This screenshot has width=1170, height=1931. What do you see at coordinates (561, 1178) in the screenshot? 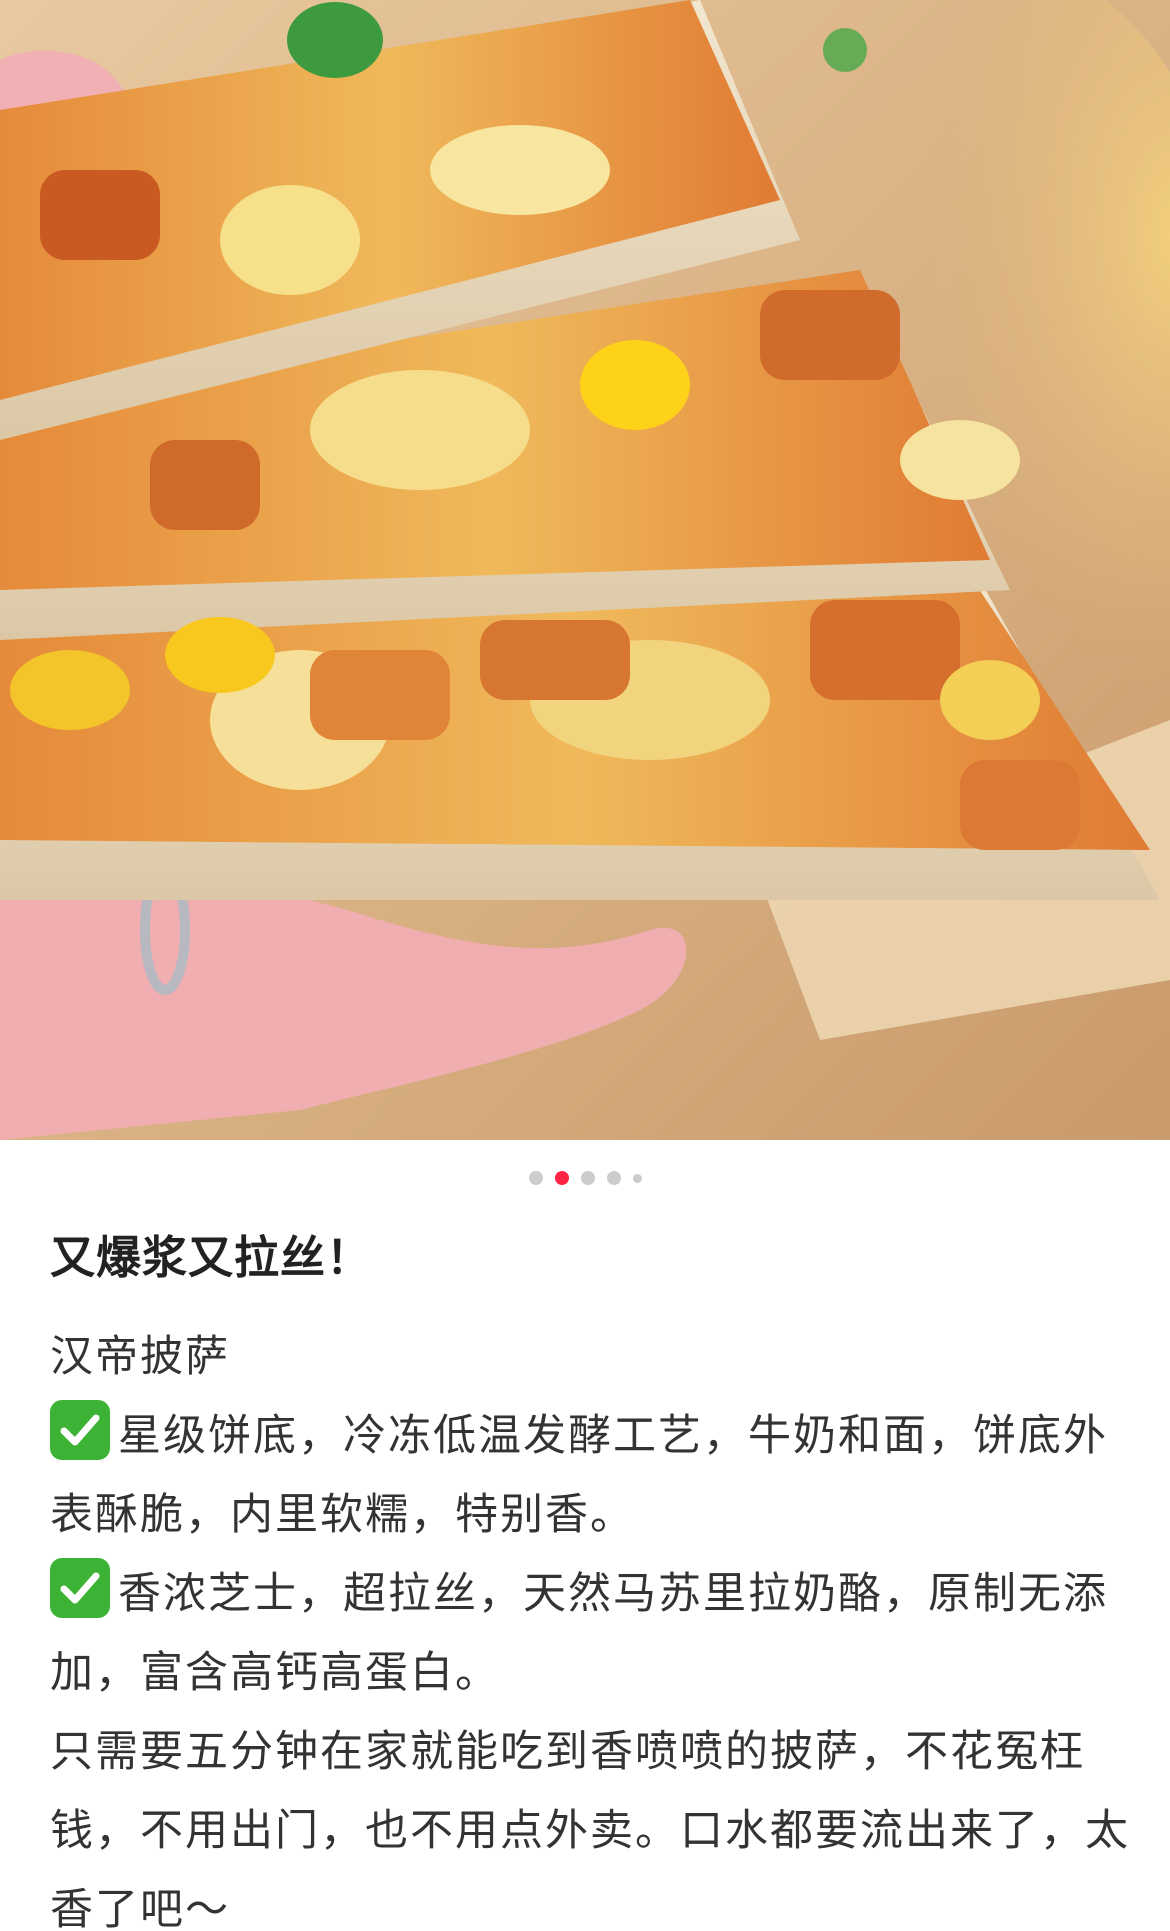
I see `carousel-dot-2-active` at bounding box center [561, 1178].